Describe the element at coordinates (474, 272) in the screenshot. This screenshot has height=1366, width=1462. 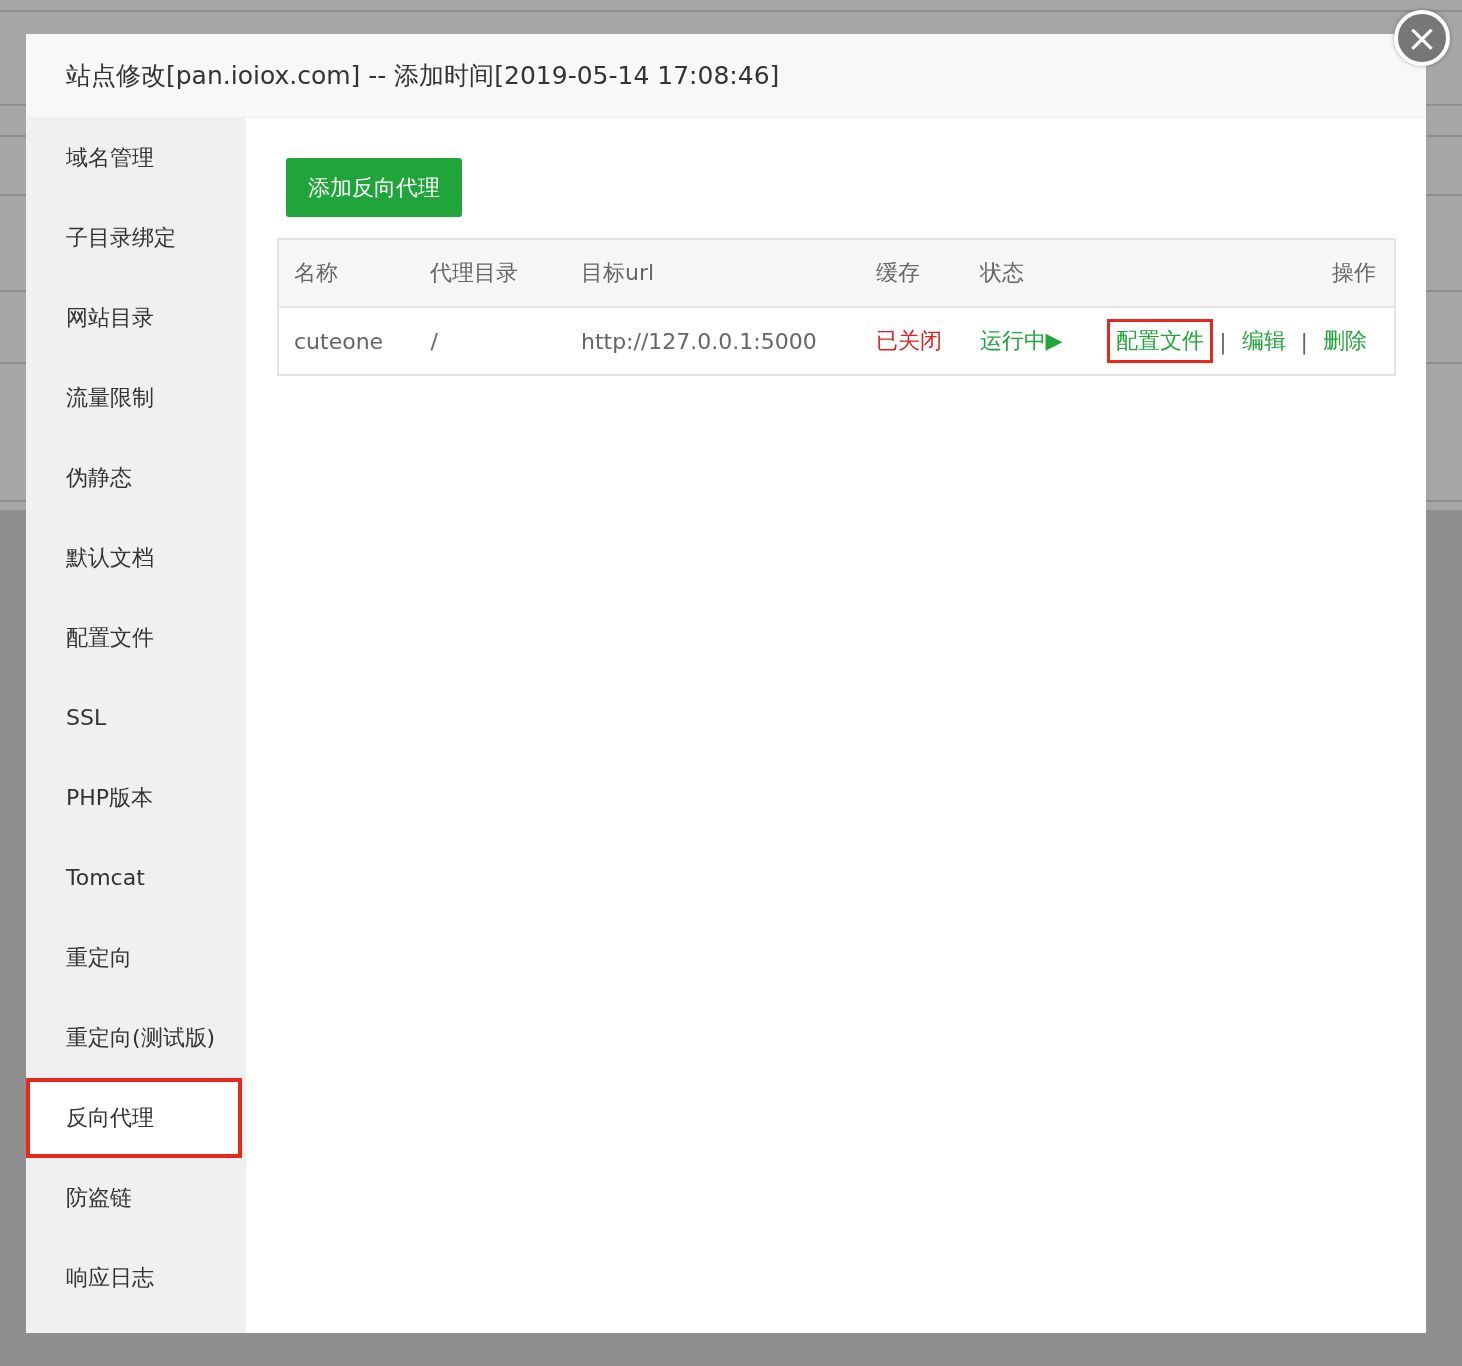
I see `column-header: 代理目录` at that location.